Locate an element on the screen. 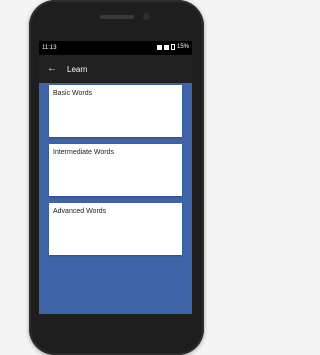 The image size is (320, 355). status-bar: 11:13 15% is located at coordinates (115, 48).